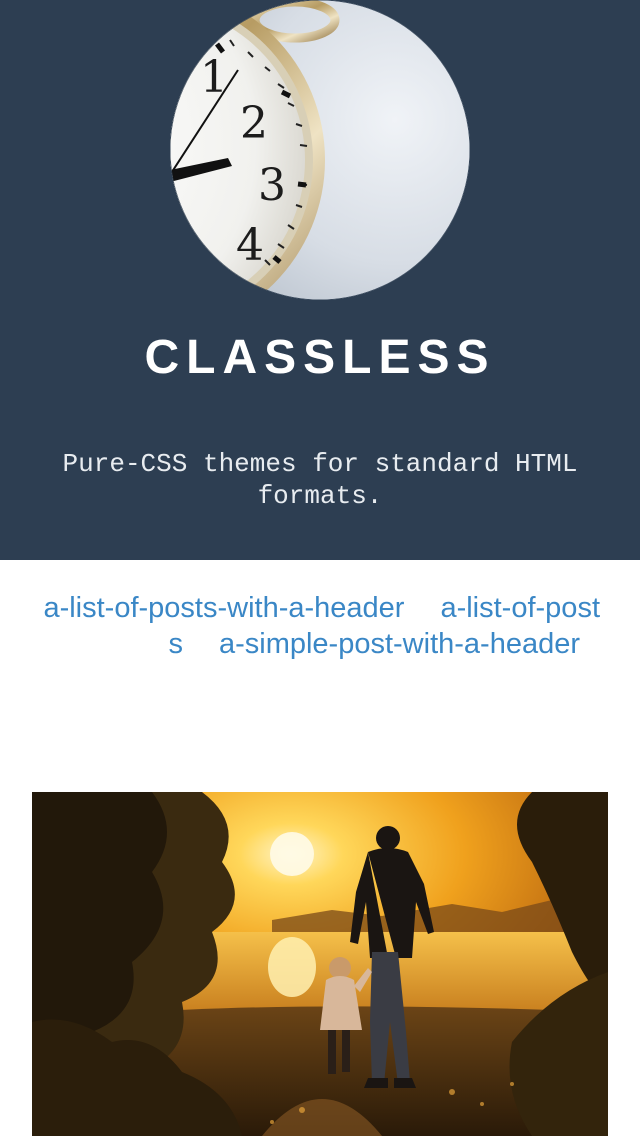 Image resolution: width=640 pixels, height=1136 pixels. I want to click on nav-link-list-of-posts-with-header: a-list-of-posts-with-a-header, so click(223, 608).